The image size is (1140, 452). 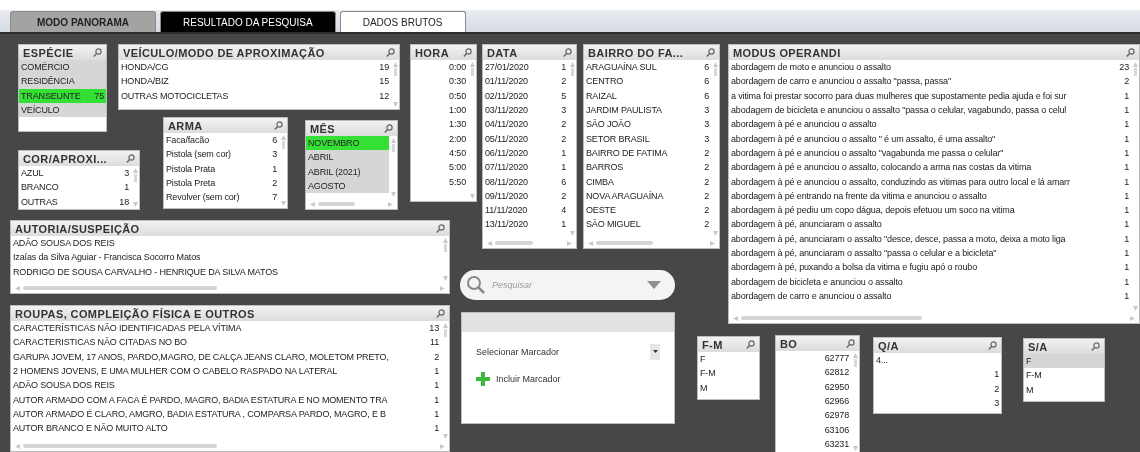 What do you see at coordinates (930, 210) in the screenshot?
I see `list-item: abordagem à pé pediu um copo dágua, depois efetuou um soco na vitima 1` at bounding box center [930, 210].